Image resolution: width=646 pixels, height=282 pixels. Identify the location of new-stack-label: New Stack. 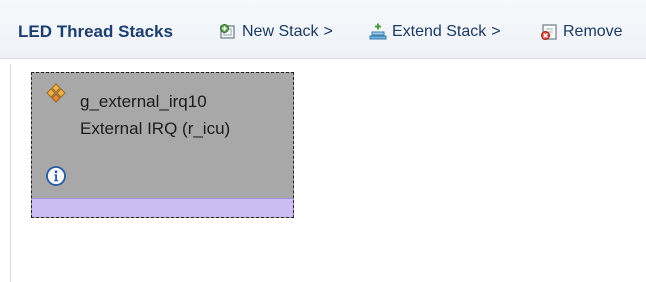
(280, 31).